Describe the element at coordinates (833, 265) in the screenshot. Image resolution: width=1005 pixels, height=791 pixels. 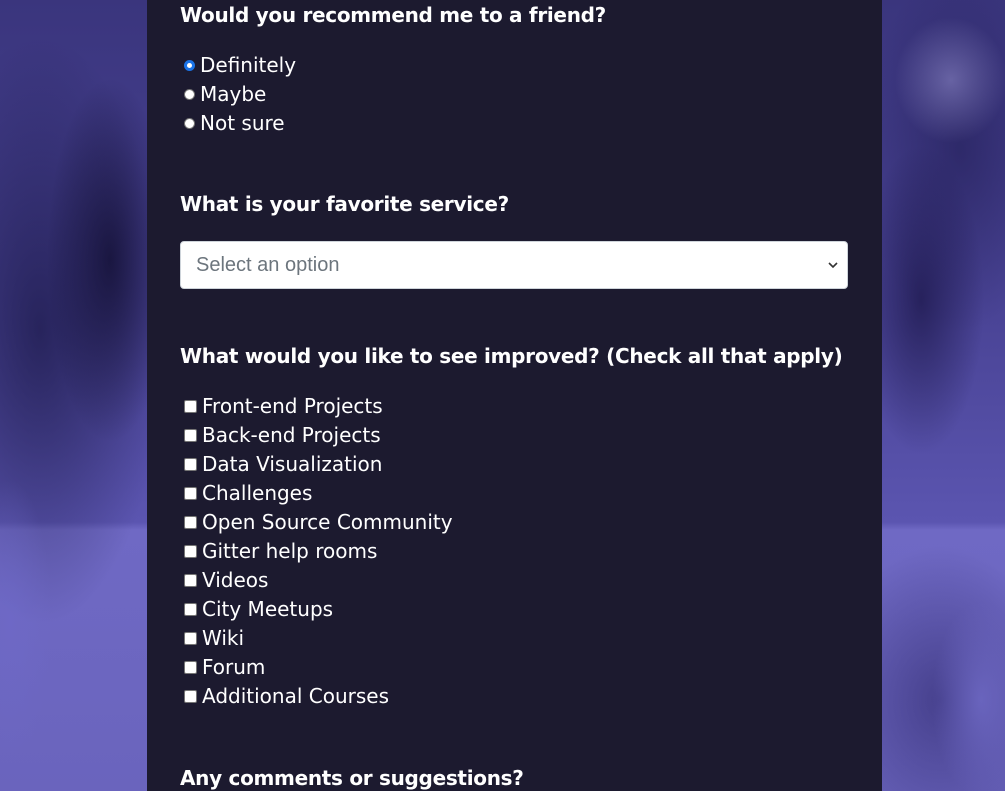
I see `chevron-down-icon` at that location.